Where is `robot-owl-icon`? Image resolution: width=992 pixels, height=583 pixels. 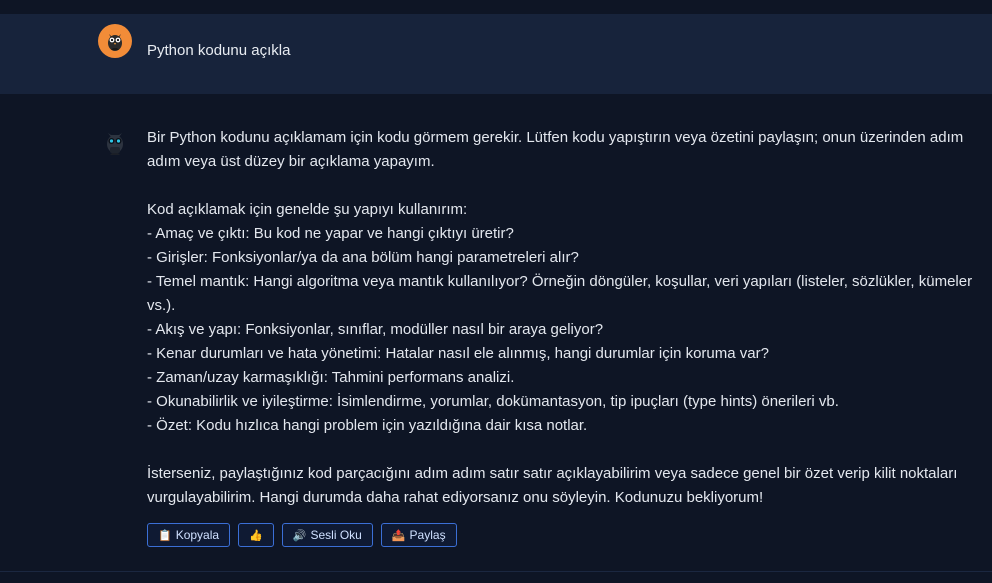 robot-owl-icon is located at coordinates (115, 144).